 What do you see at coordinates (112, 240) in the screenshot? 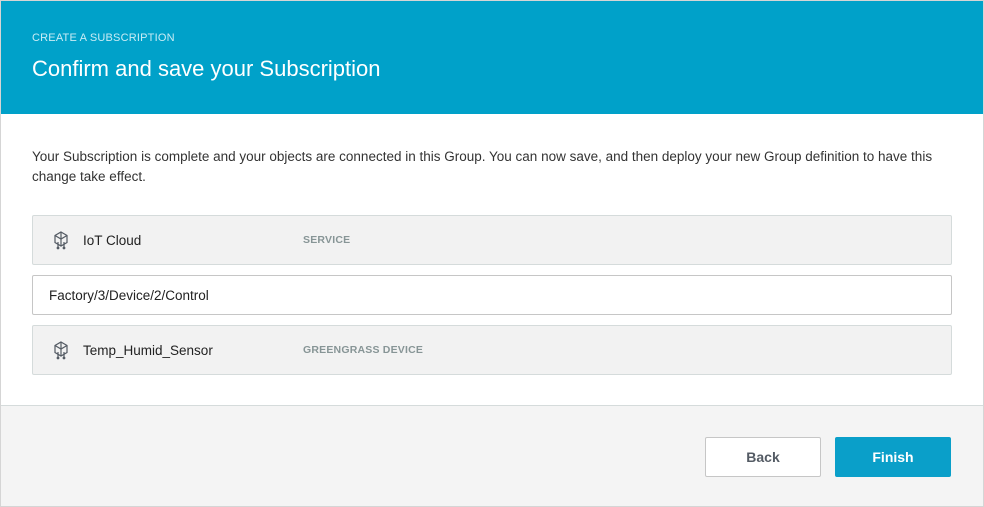
I see `source-name: IoT Cloud` at bounding box center [112, 240].